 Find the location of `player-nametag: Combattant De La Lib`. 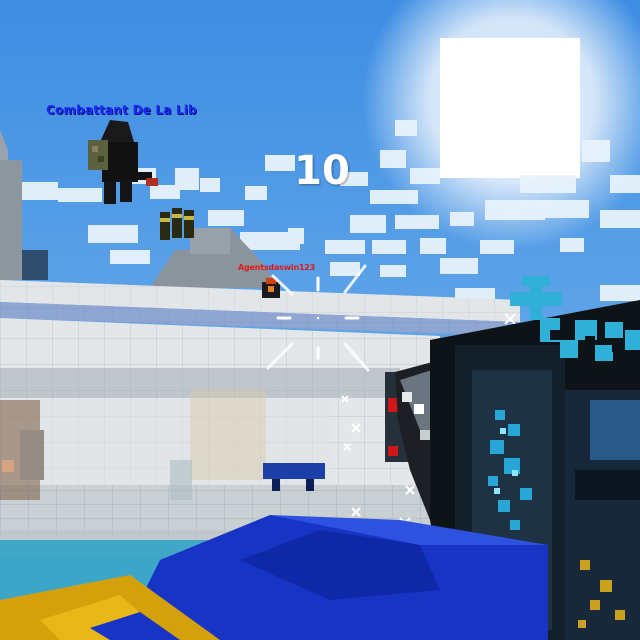

player-nametag: Combattant De La Lib is located at coordinates (121, 110).